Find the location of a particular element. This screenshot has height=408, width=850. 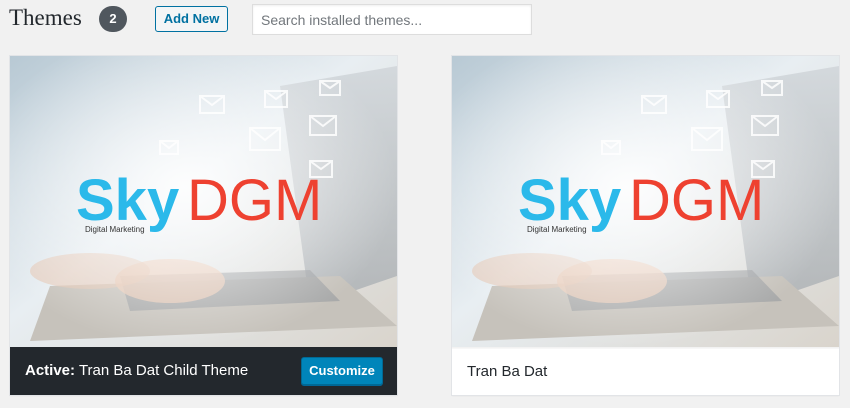

page-title: Themes is located at coordinates (45, 17).